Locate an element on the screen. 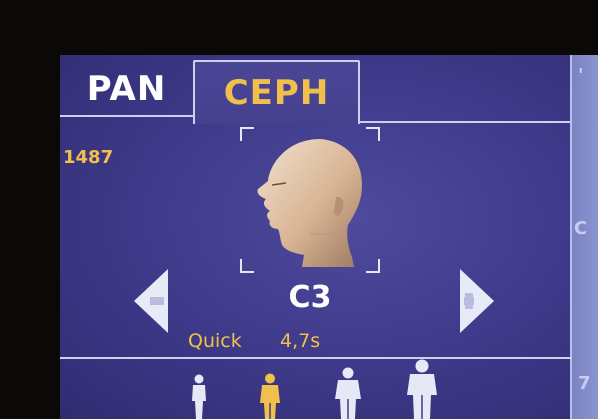 The width and height of the screenshot is (598, 419). program-code: C3 is located at coordinates (310, 297).